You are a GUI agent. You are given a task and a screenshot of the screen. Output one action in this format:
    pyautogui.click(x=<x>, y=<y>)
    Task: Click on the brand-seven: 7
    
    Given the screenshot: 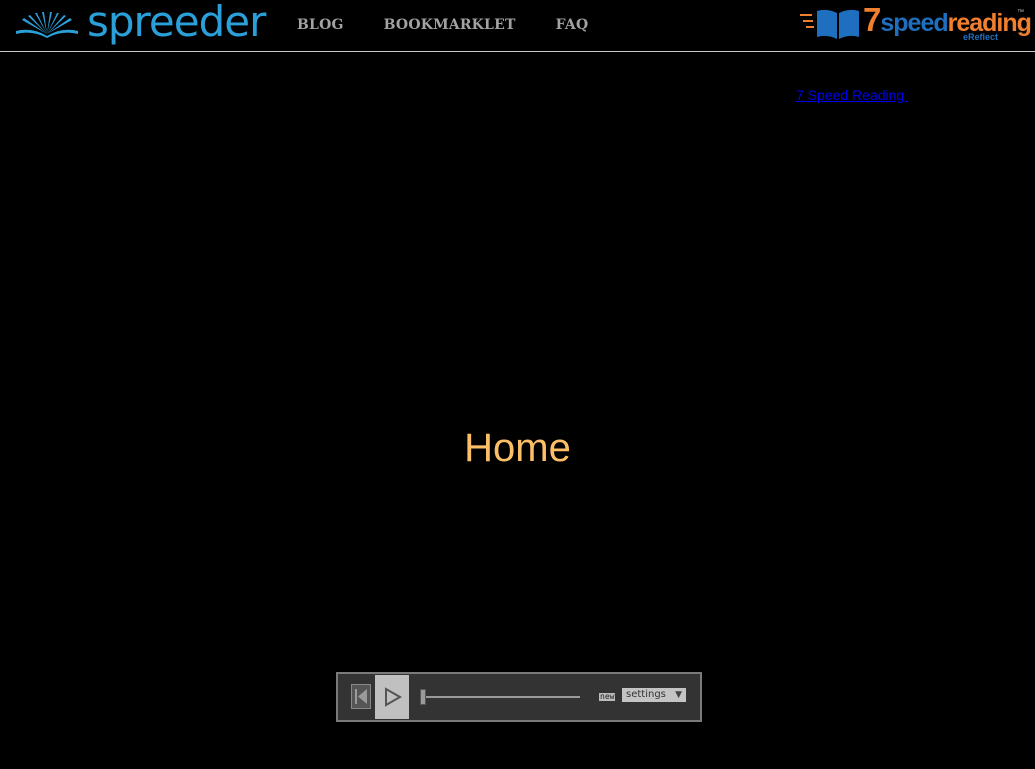 What is the action you would take?
    pyautogui.click(x=872, y=19)
    